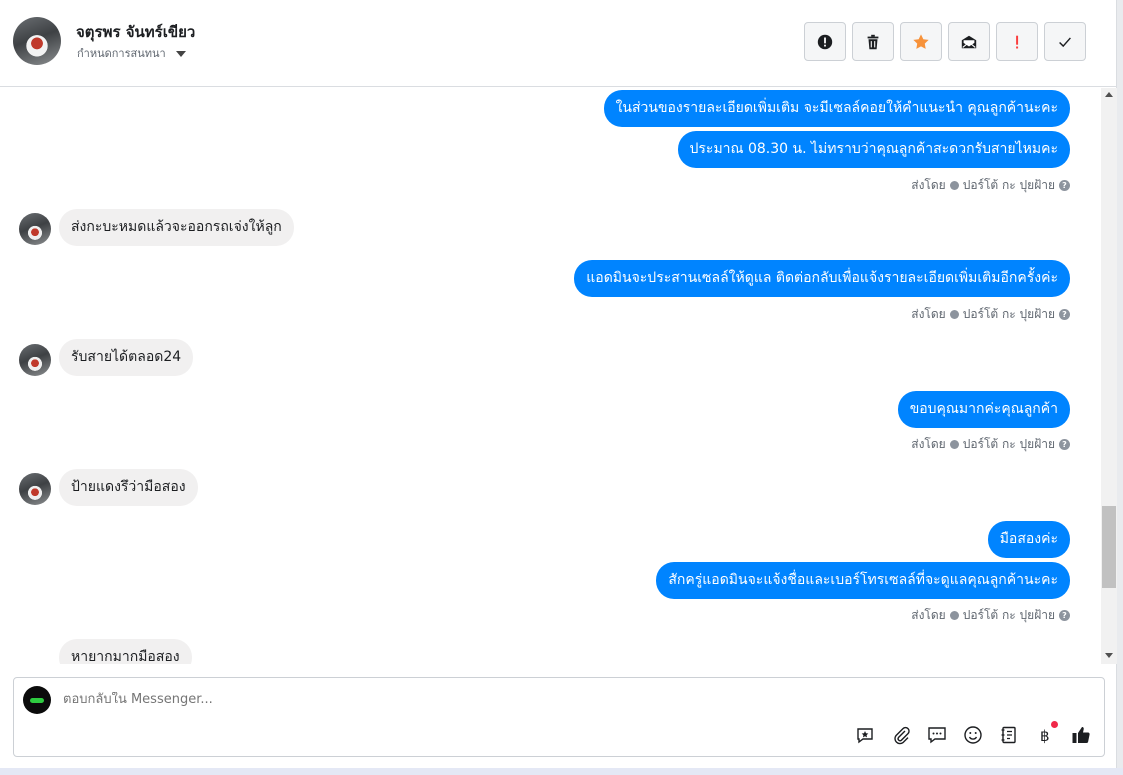 This screenshot has height=775, width=1123. I want to click on conversation-header: จตุรพร จันทร์เขียว กำหนดการสนทนา, so click(558, 43).